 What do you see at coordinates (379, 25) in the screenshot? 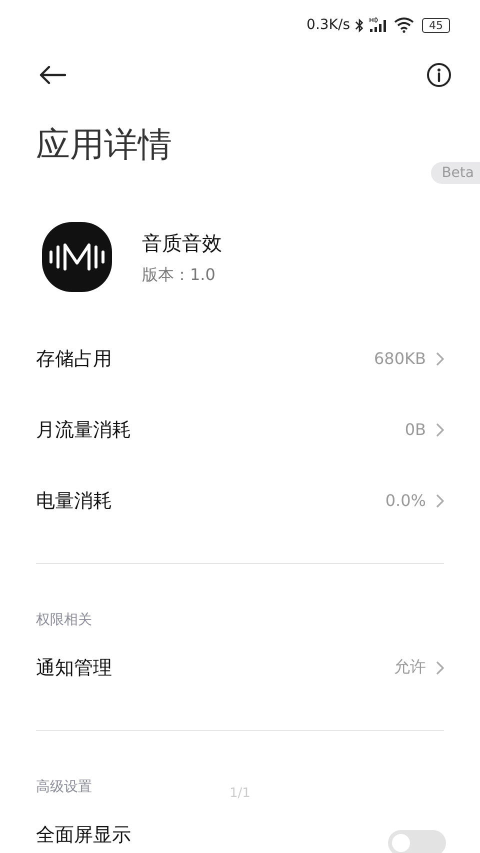
I see `signal-icon` at bounding box center [379, 25].